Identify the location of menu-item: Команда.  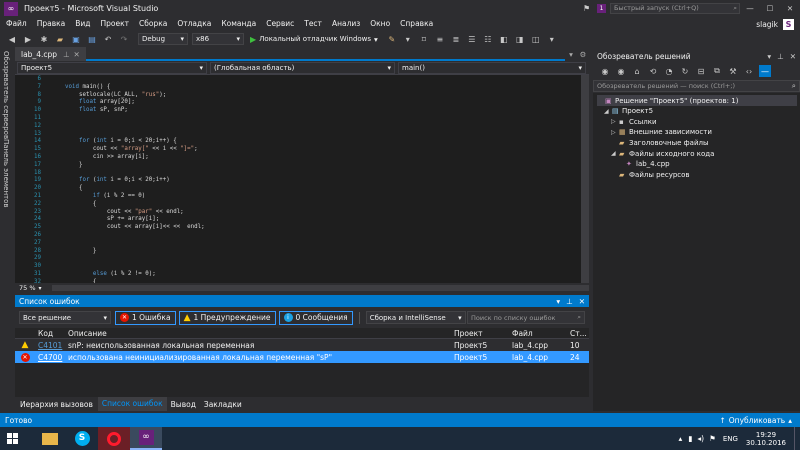
(238, 24).